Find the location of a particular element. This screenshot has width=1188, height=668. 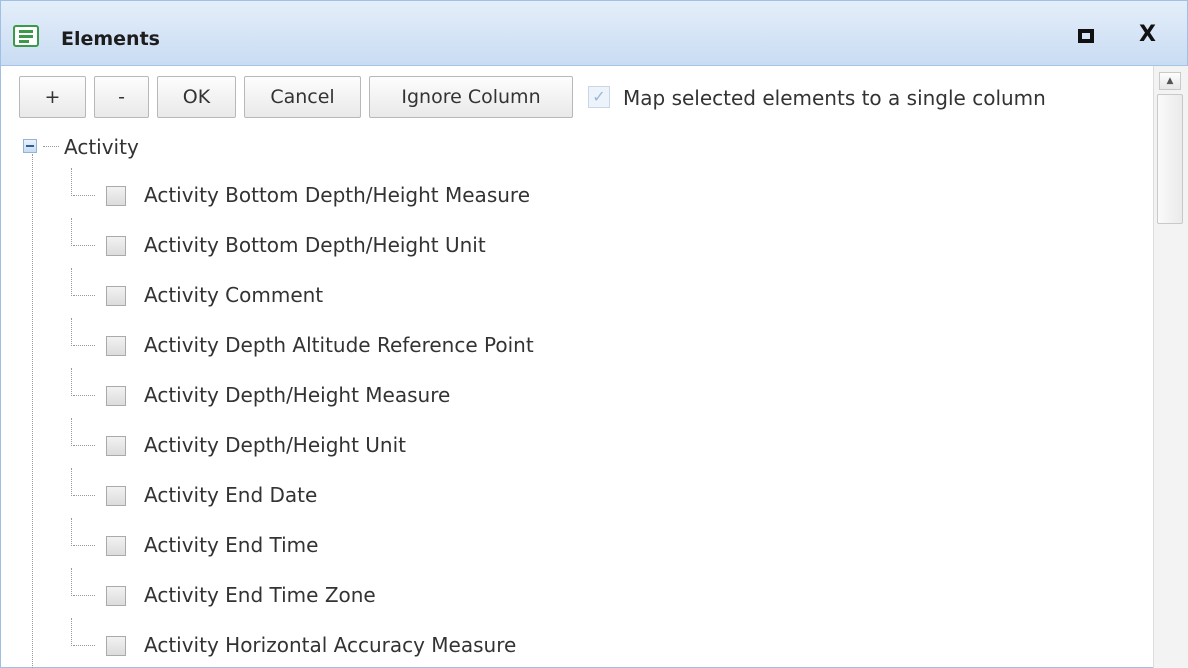

tree-item-label: Activity Depth/Height Measure is located at coordinates (297, 395).